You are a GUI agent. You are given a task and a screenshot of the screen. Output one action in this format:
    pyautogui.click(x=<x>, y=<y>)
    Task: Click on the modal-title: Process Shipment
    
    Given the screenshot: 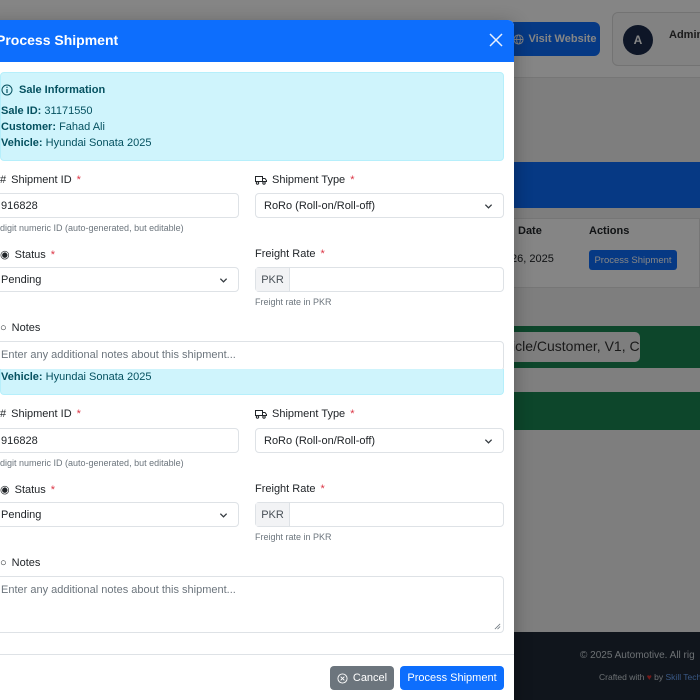 What is the action you would take?
    pyautogui.click(x=59, y=40)
    